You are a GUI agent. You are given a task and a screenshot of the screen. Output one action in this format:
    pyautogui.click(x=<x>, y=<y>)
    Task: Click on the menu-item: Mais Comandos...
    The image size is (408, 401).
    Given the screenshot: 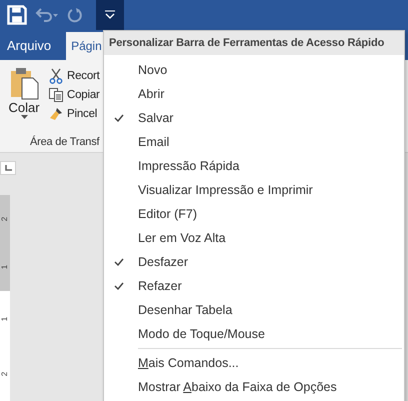 What is the action you would take?
    pyautogui.click(x=254, y=363)
    